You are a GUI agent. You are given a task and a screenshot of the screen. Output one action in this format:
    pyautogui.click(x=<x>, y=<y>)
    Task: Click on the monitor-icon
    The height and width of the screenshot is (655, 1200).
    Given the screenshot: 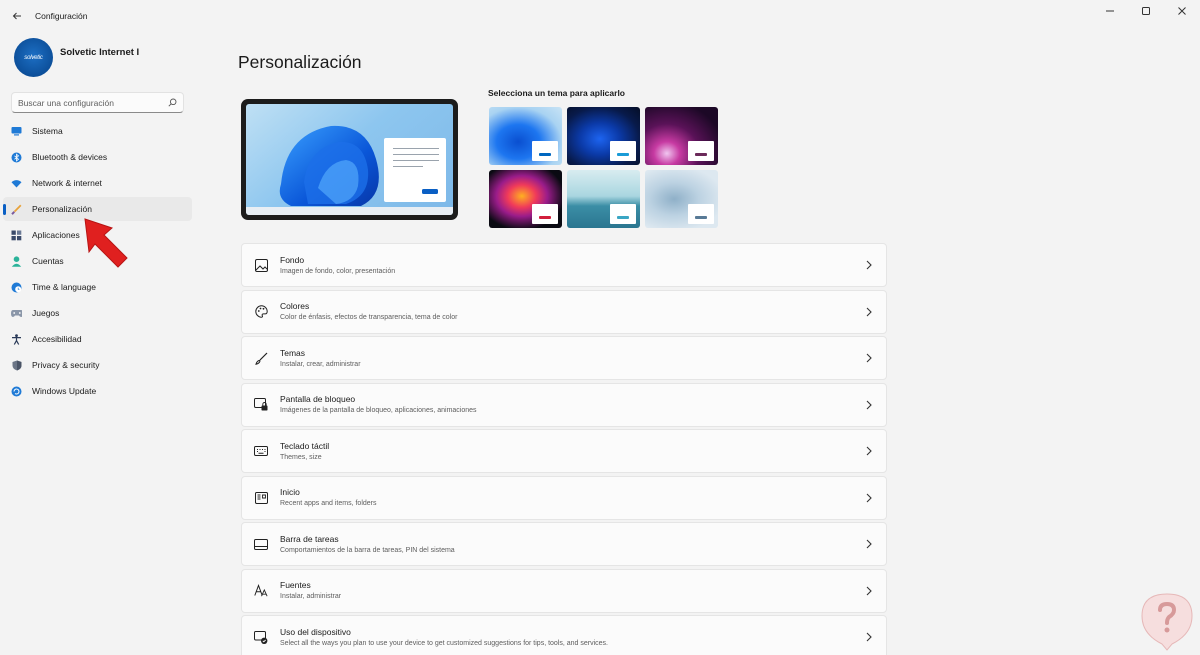 What is the action you would take?
    pyautogui.click(x=16, y=131)
    